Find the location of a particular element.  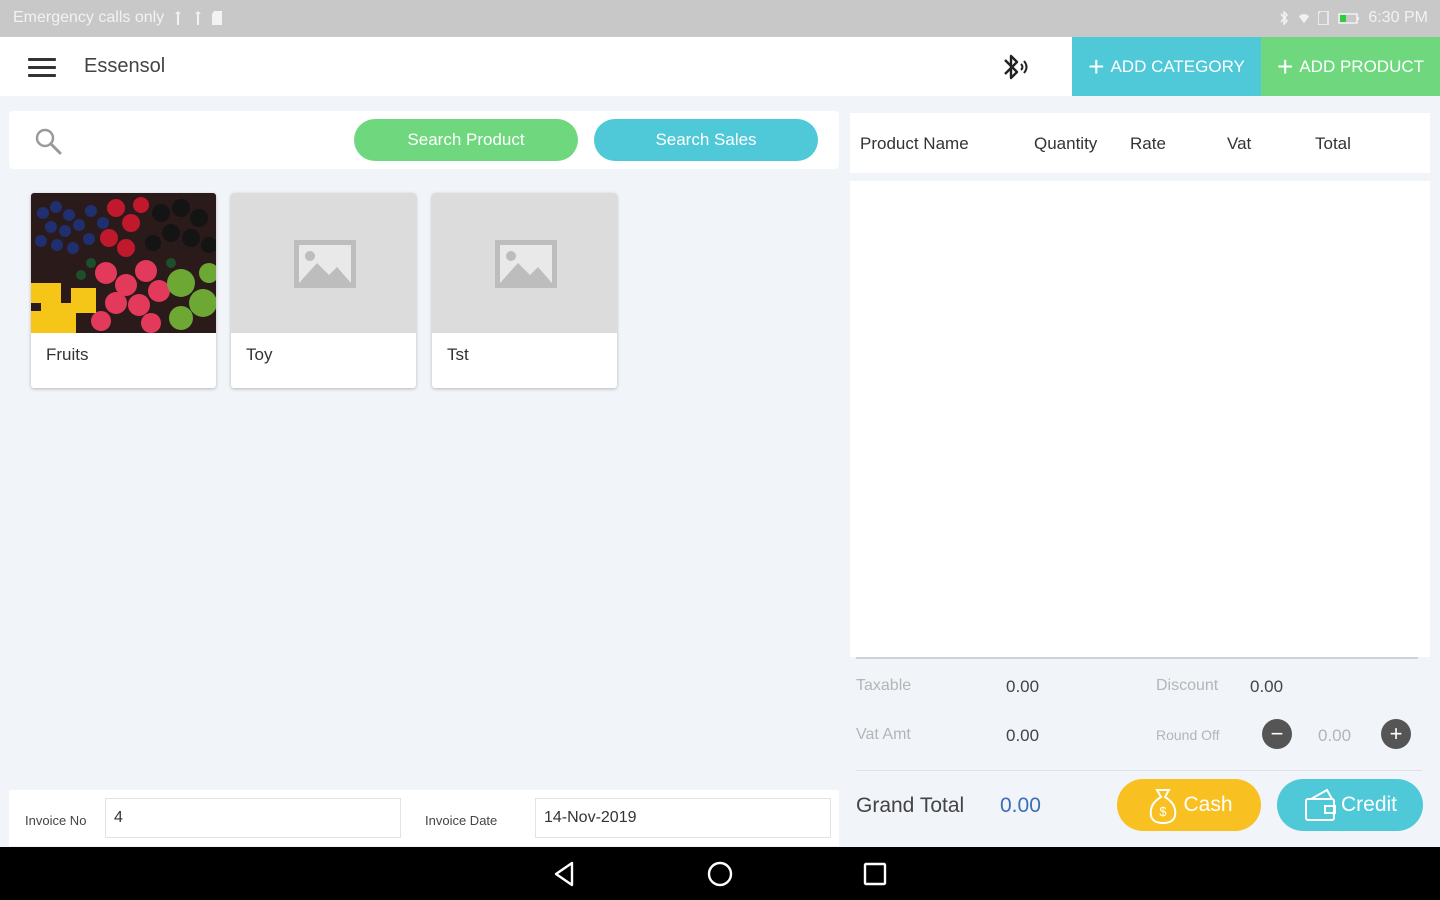

money-bag-icon: $ is located at coordinates (1163, 806).